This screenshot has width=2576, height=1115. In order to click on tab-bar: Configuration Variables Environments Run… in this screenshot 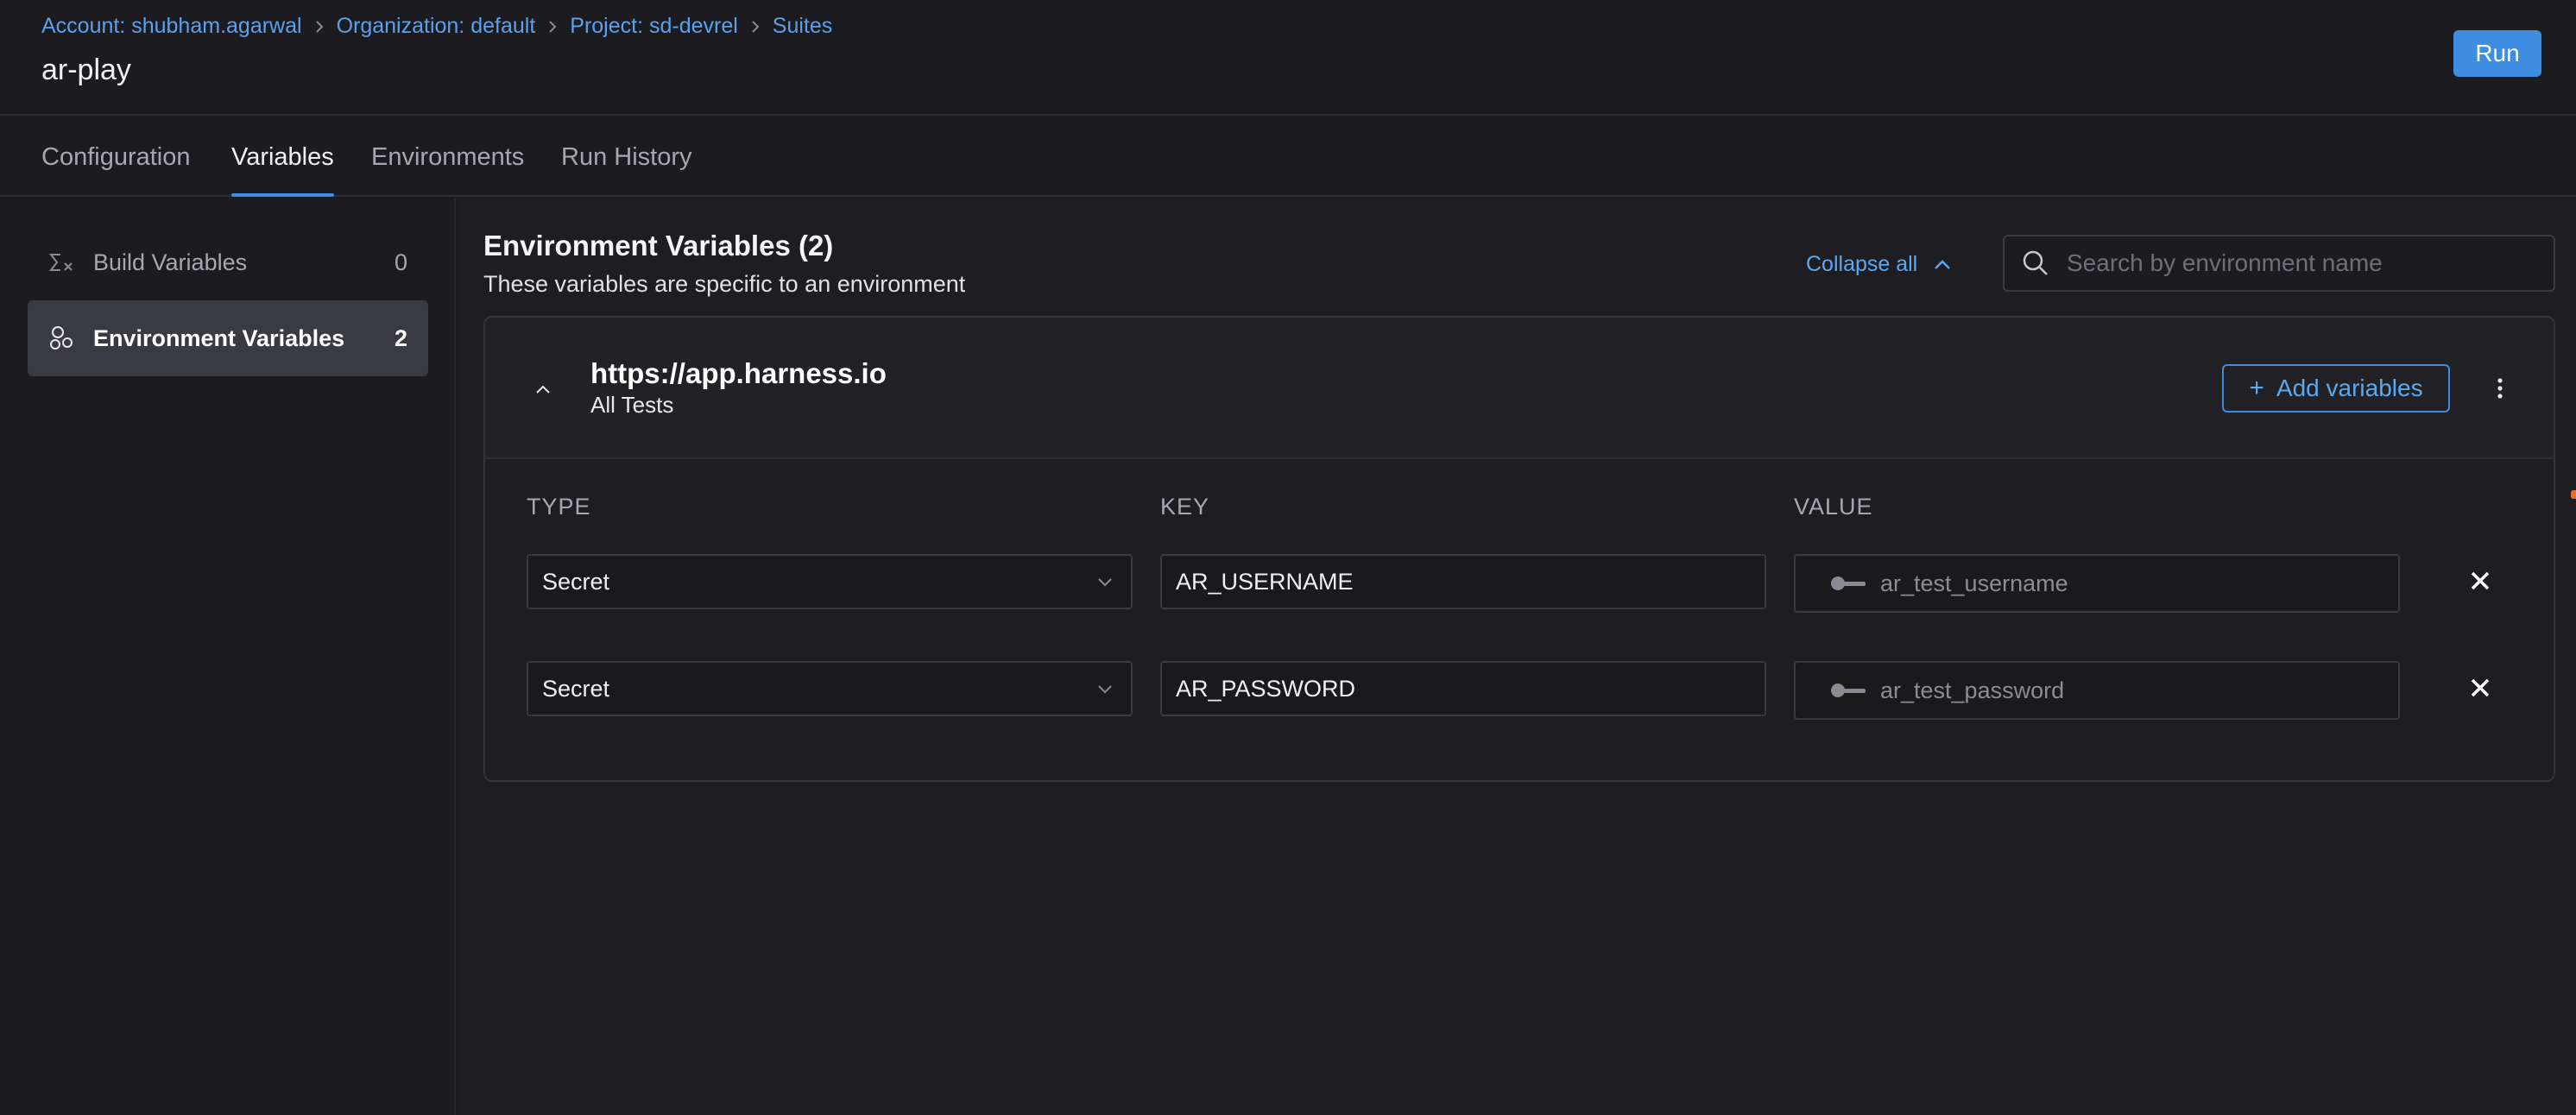, I will do `click(1288, 157)`.